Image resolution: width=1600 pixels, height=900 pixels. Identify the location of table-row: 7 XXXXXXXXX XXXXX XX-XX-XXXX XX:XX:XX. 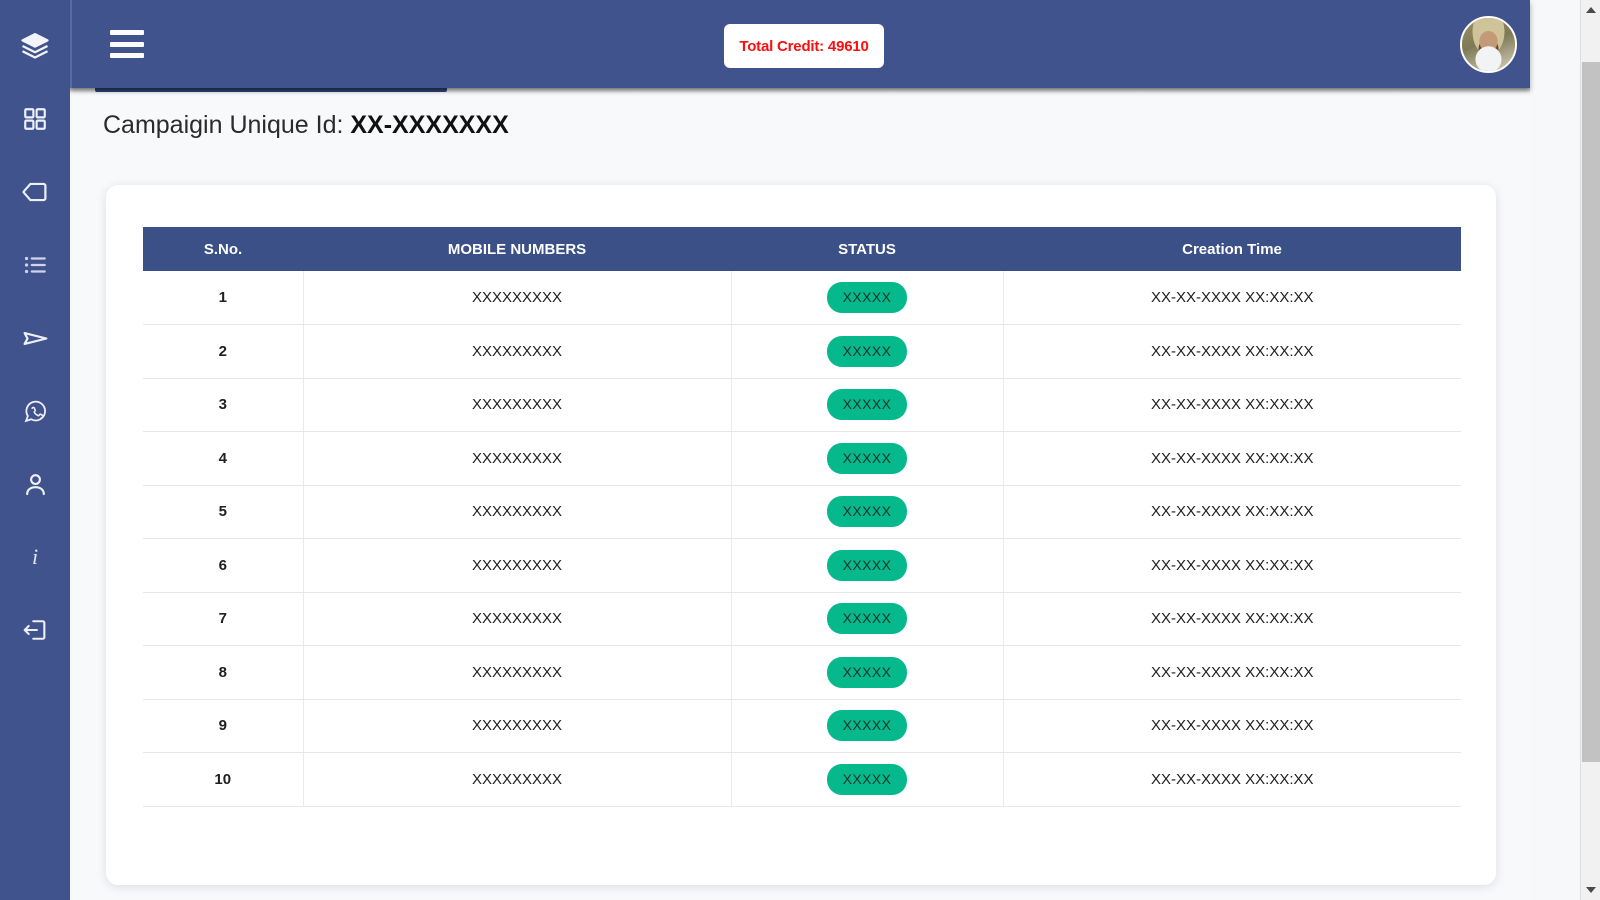
(802, 619).